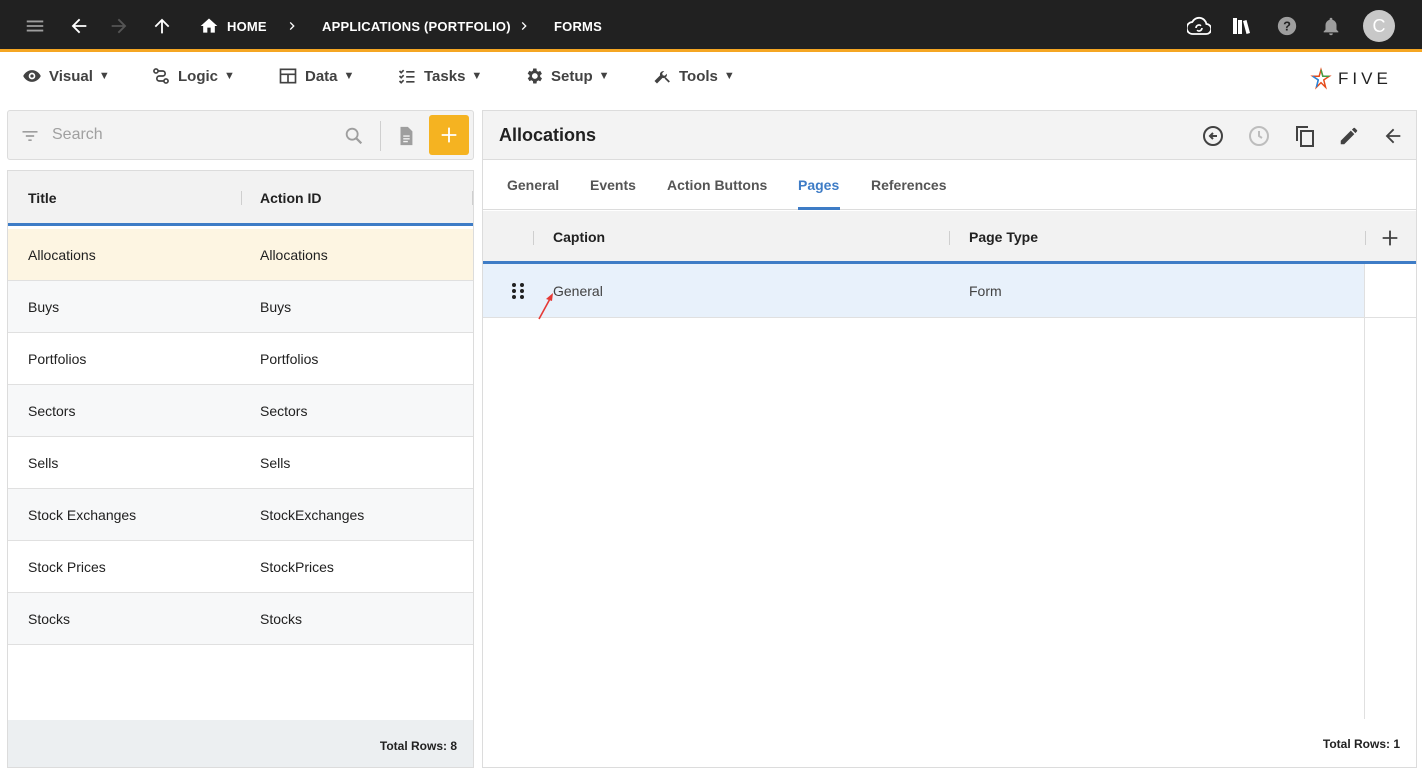  I want to click on menu-data: Data ▼, so click(316, 76).